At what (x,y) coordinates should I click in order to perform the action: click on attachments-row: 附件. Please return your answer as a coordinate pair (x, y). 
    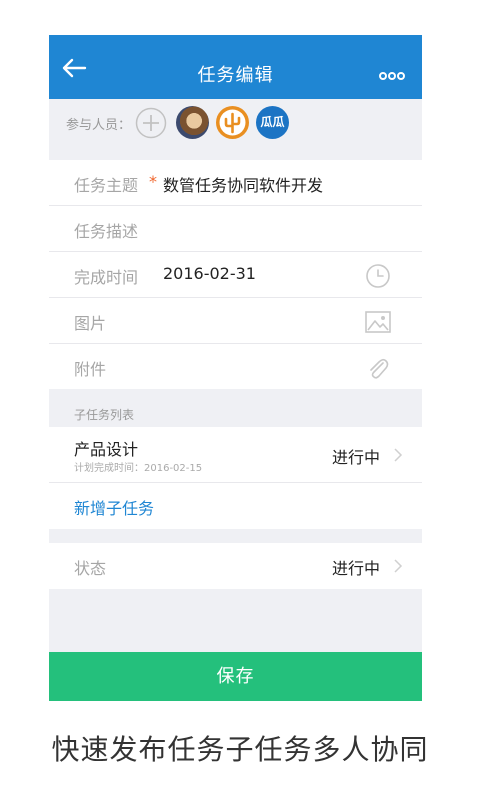
    Looking at the image, I should click on (235, 367).